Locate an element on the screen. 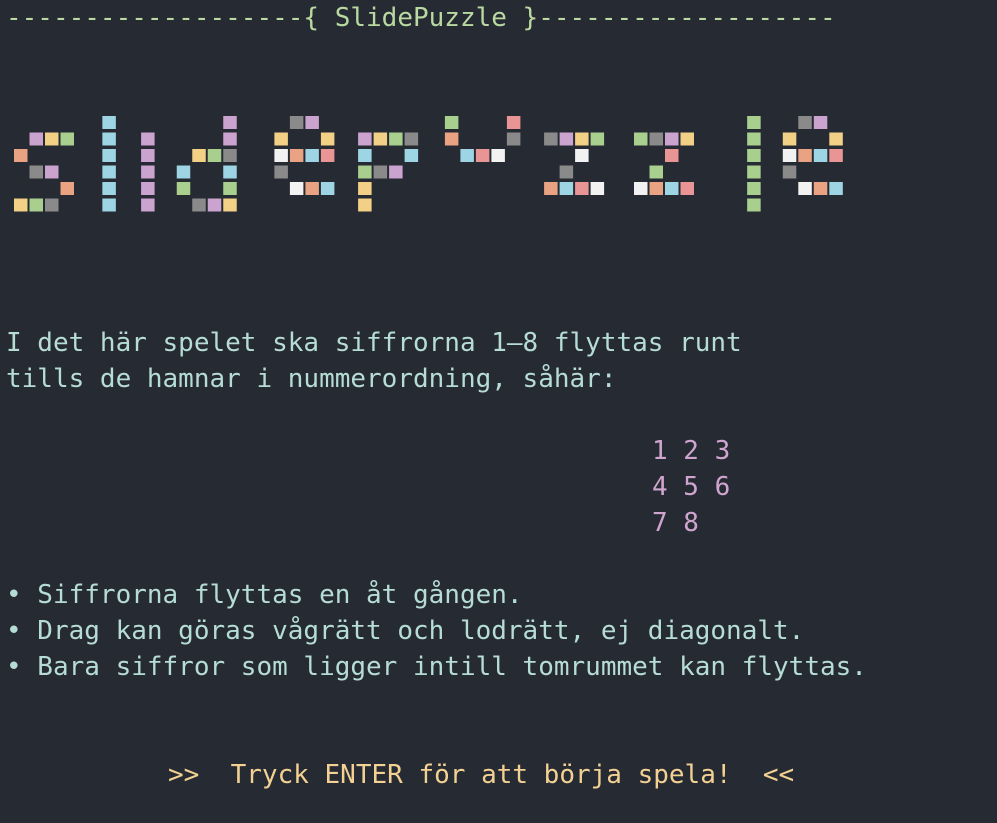 This screenshot has height=823, width=997. solved-grid-row-1: 1 2 3 is located at coordinates (691, 451).